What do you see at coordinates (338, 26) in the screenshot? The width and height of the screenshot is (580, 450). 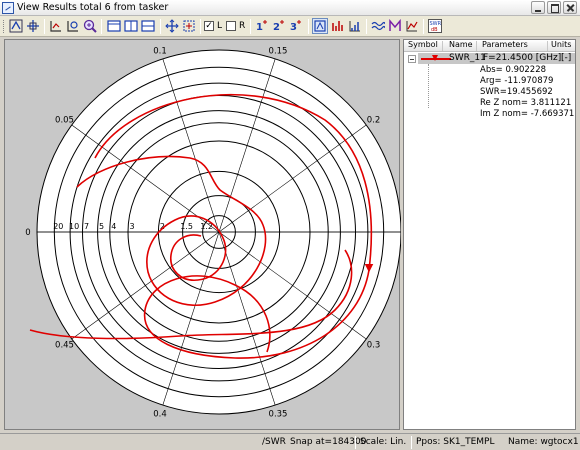 I see `axis-bars-icon` at bounding box center [338, 26].